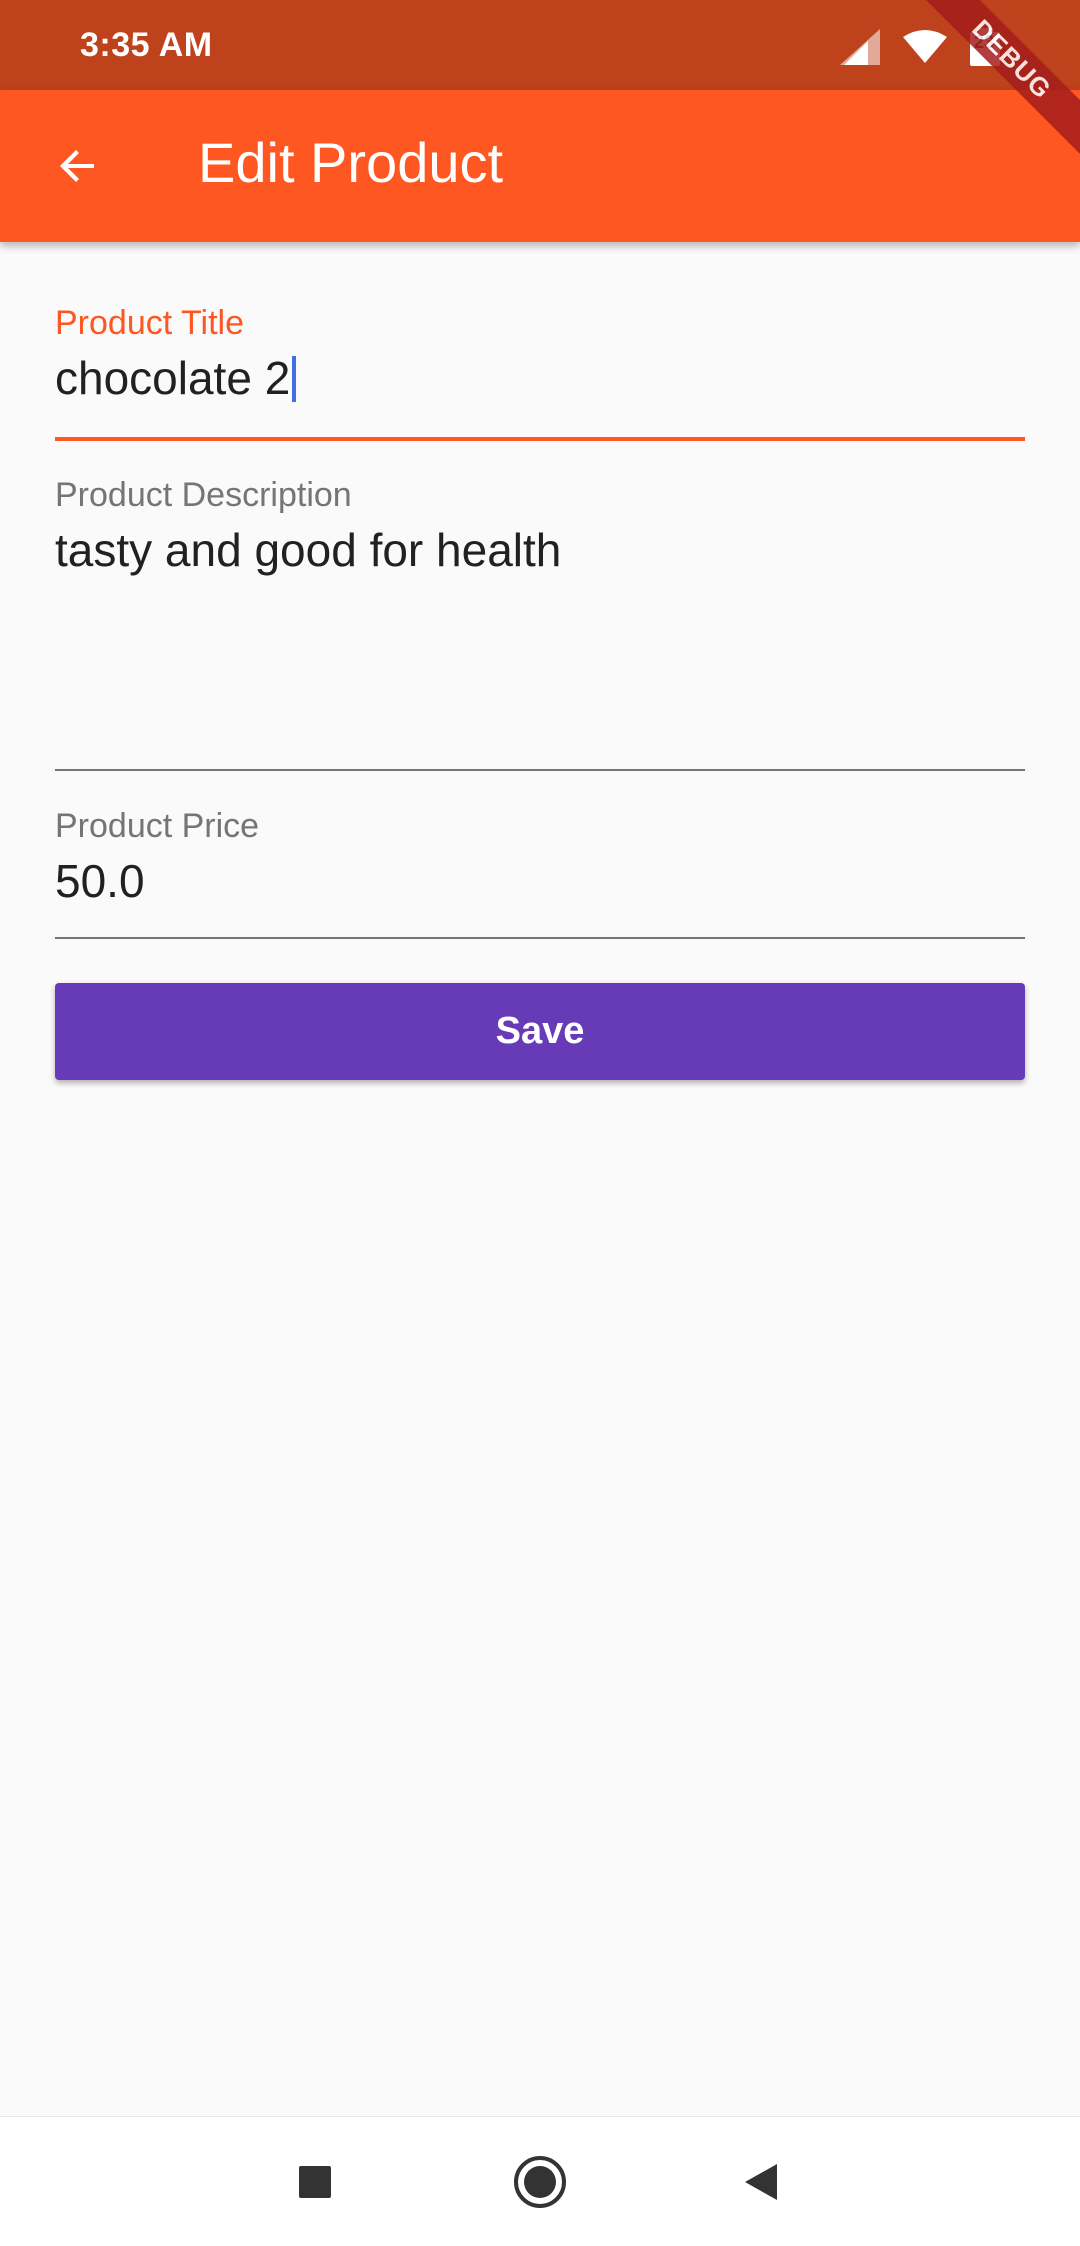 This screenshot has width=1080, height=2246. I want to click on square-recents-icon, so click(315, 2182).